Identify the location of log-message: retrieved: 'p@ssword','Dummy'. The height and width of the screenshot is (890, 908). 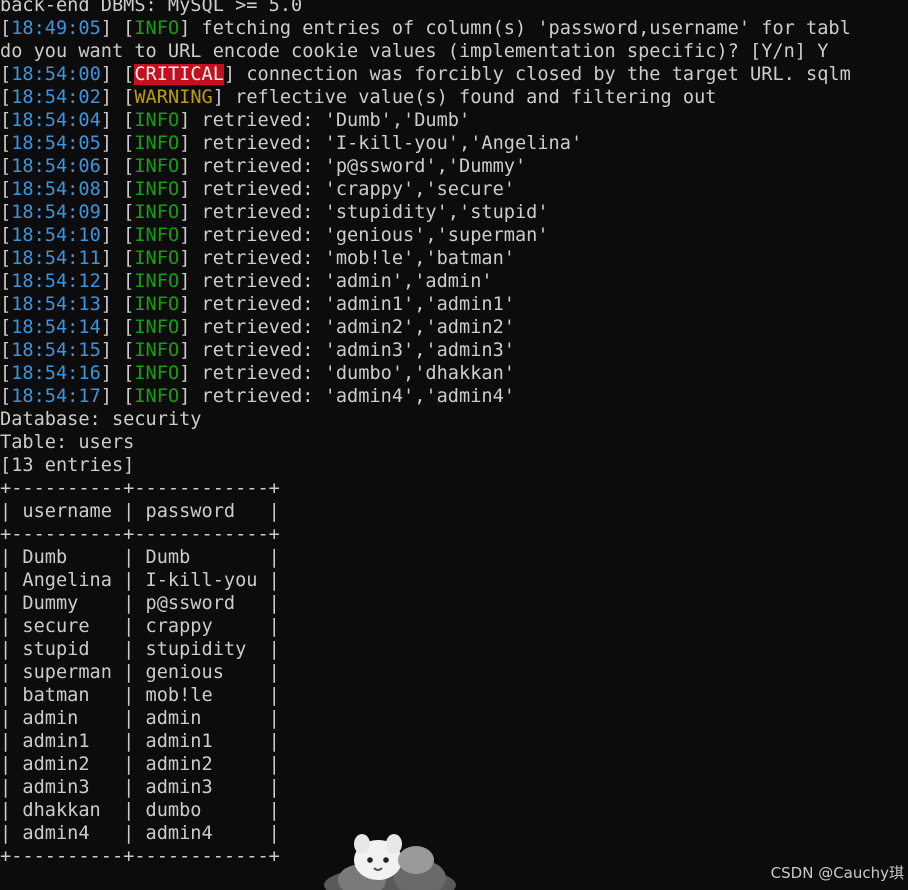
(364, 166).